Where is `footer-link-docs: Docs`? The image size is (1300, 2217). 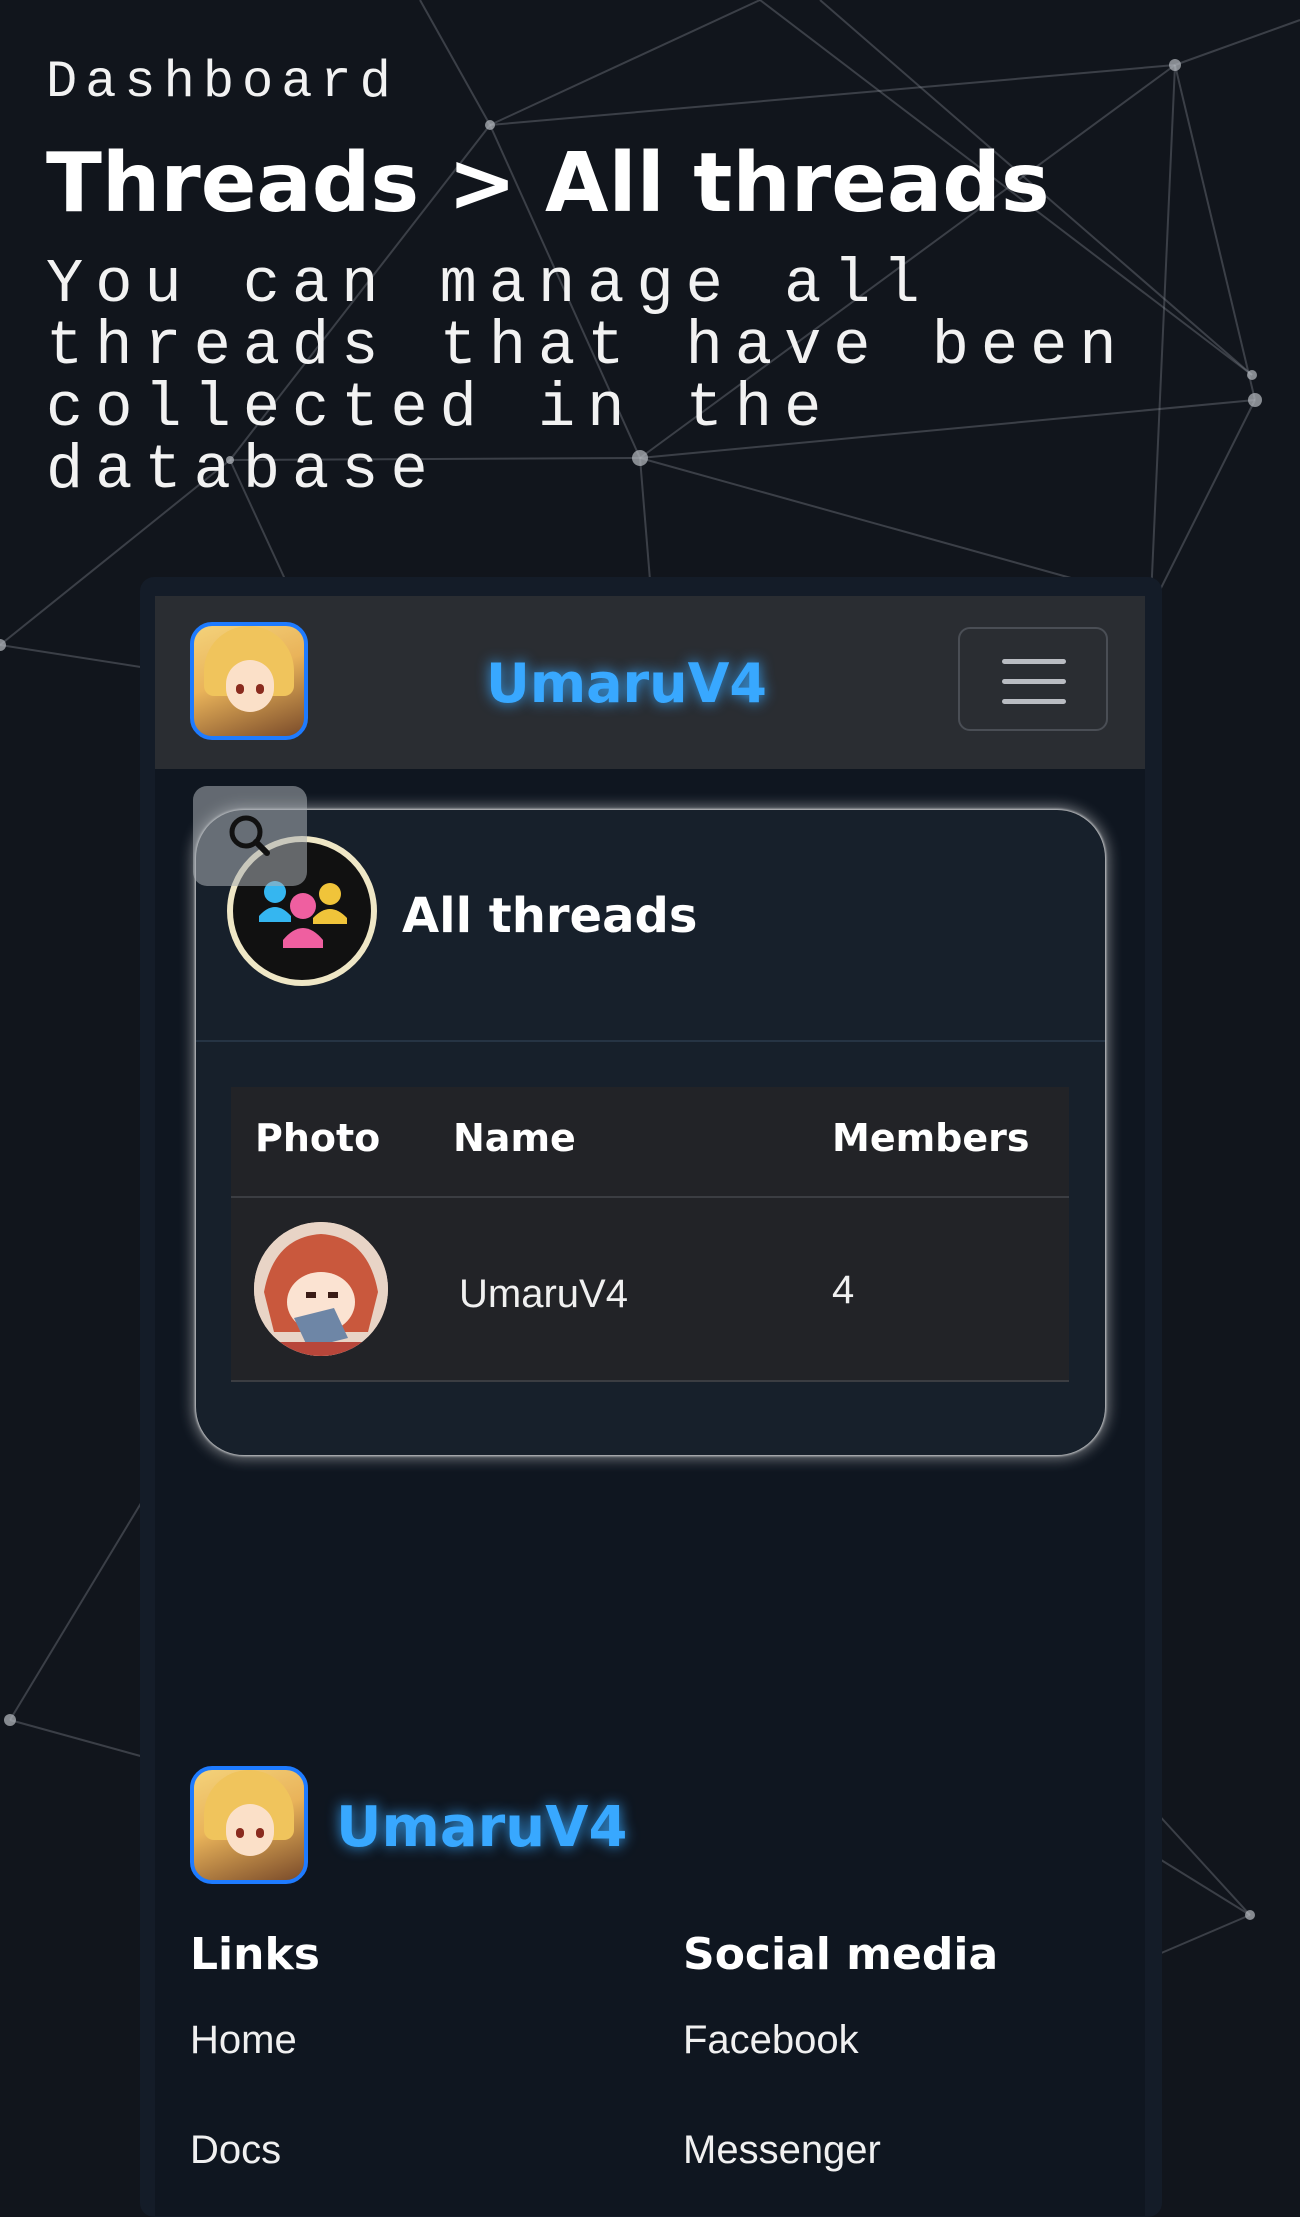 footer-link-docs: Docs is located at coordinates (235, 2150).